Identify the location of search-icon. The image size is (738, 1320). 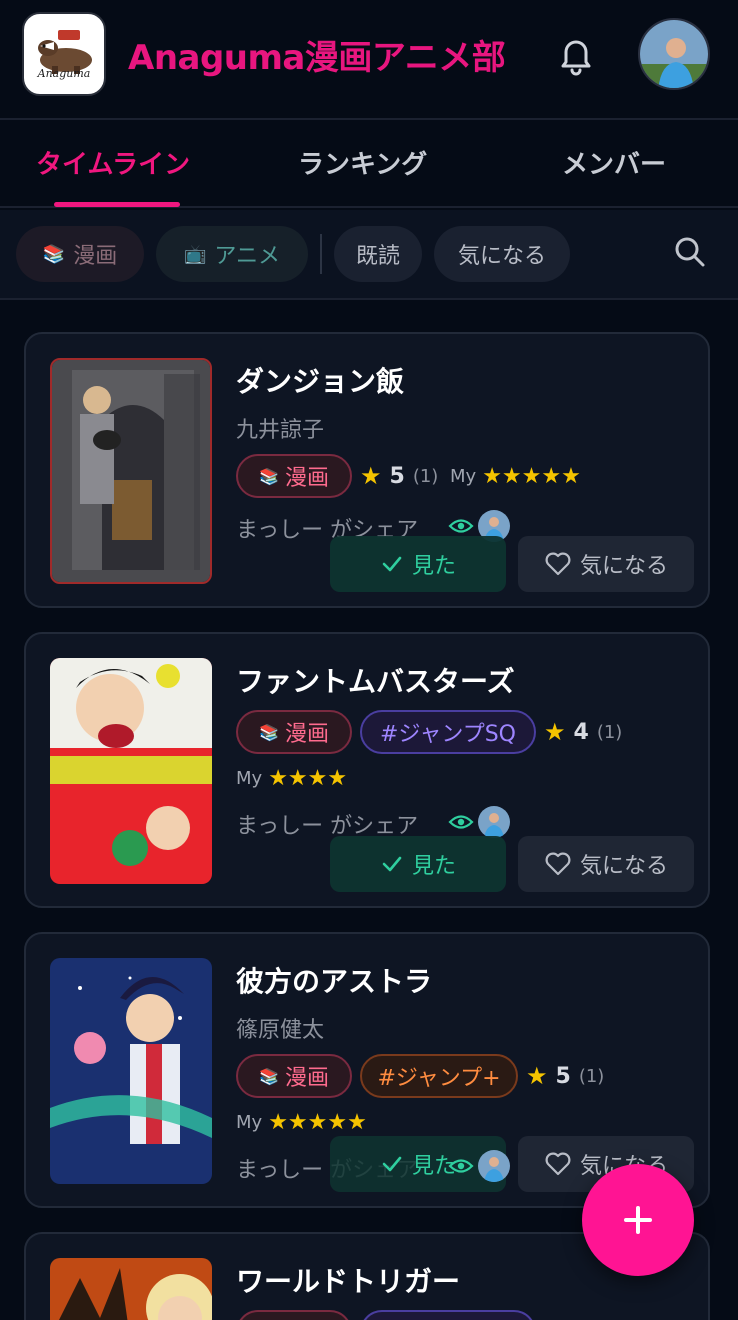
(690, 252).